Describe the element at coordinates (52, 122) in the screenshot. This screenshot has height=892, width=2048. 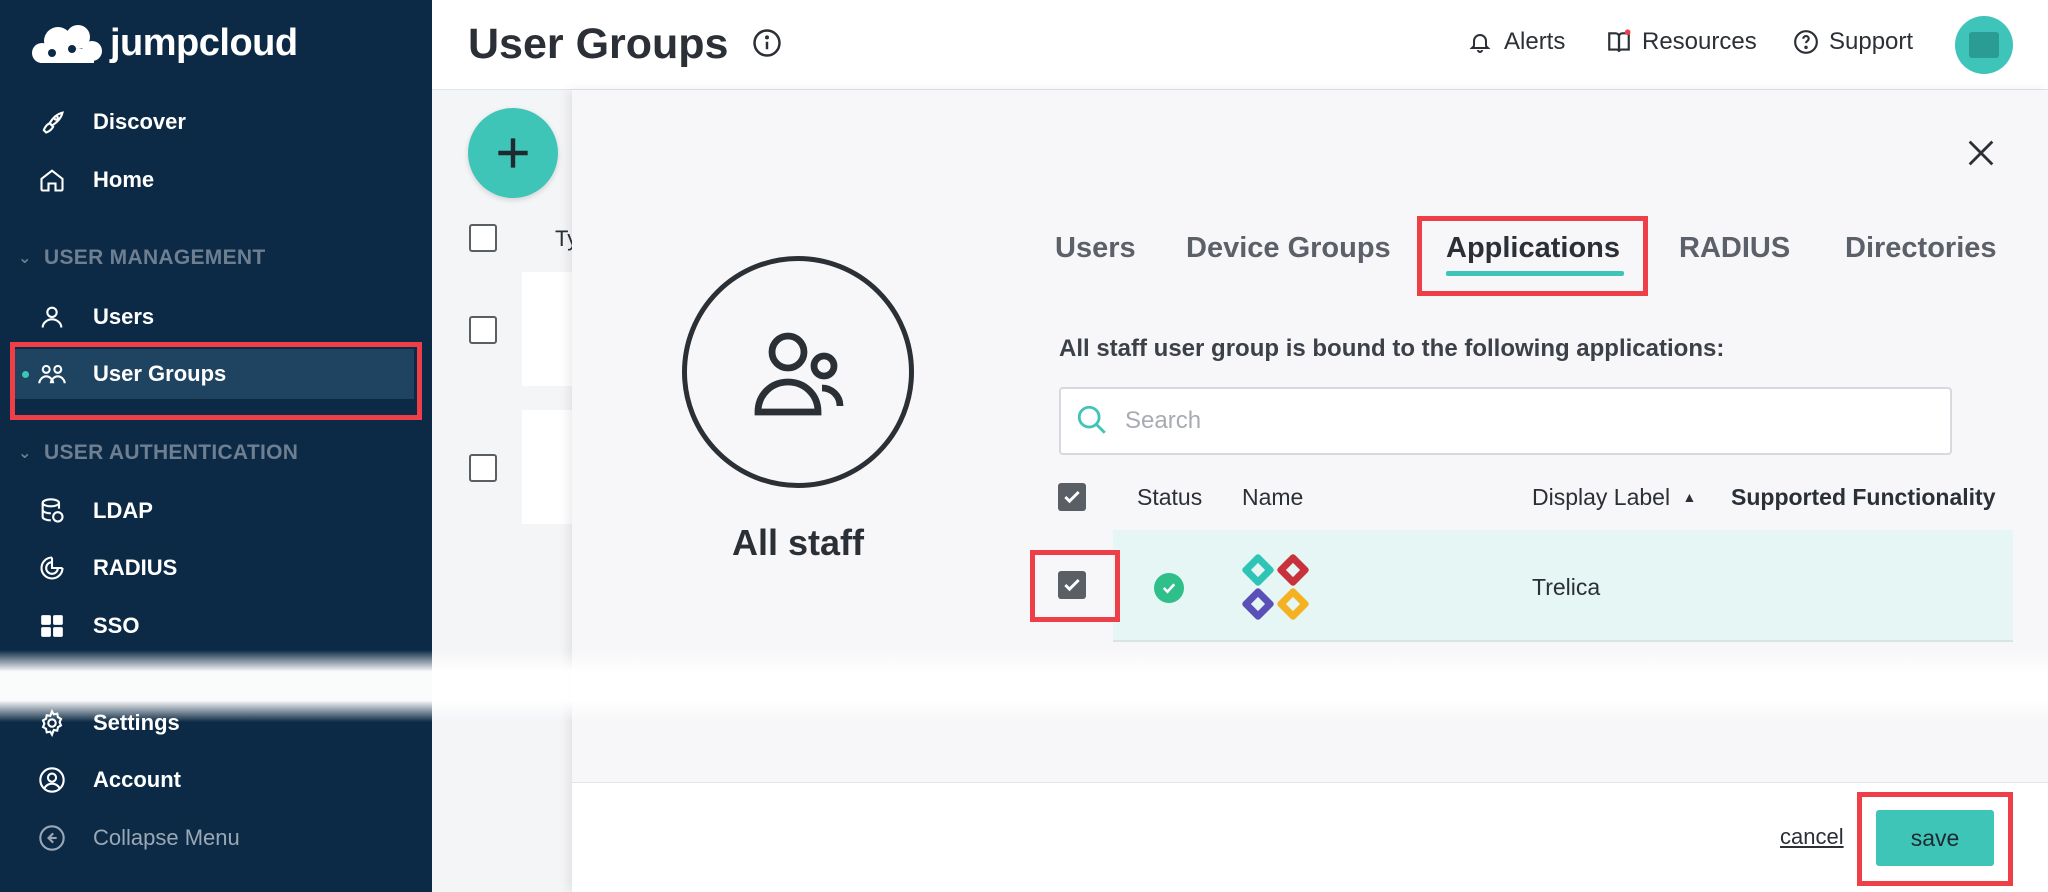
I see `rocket-icon` at that location.